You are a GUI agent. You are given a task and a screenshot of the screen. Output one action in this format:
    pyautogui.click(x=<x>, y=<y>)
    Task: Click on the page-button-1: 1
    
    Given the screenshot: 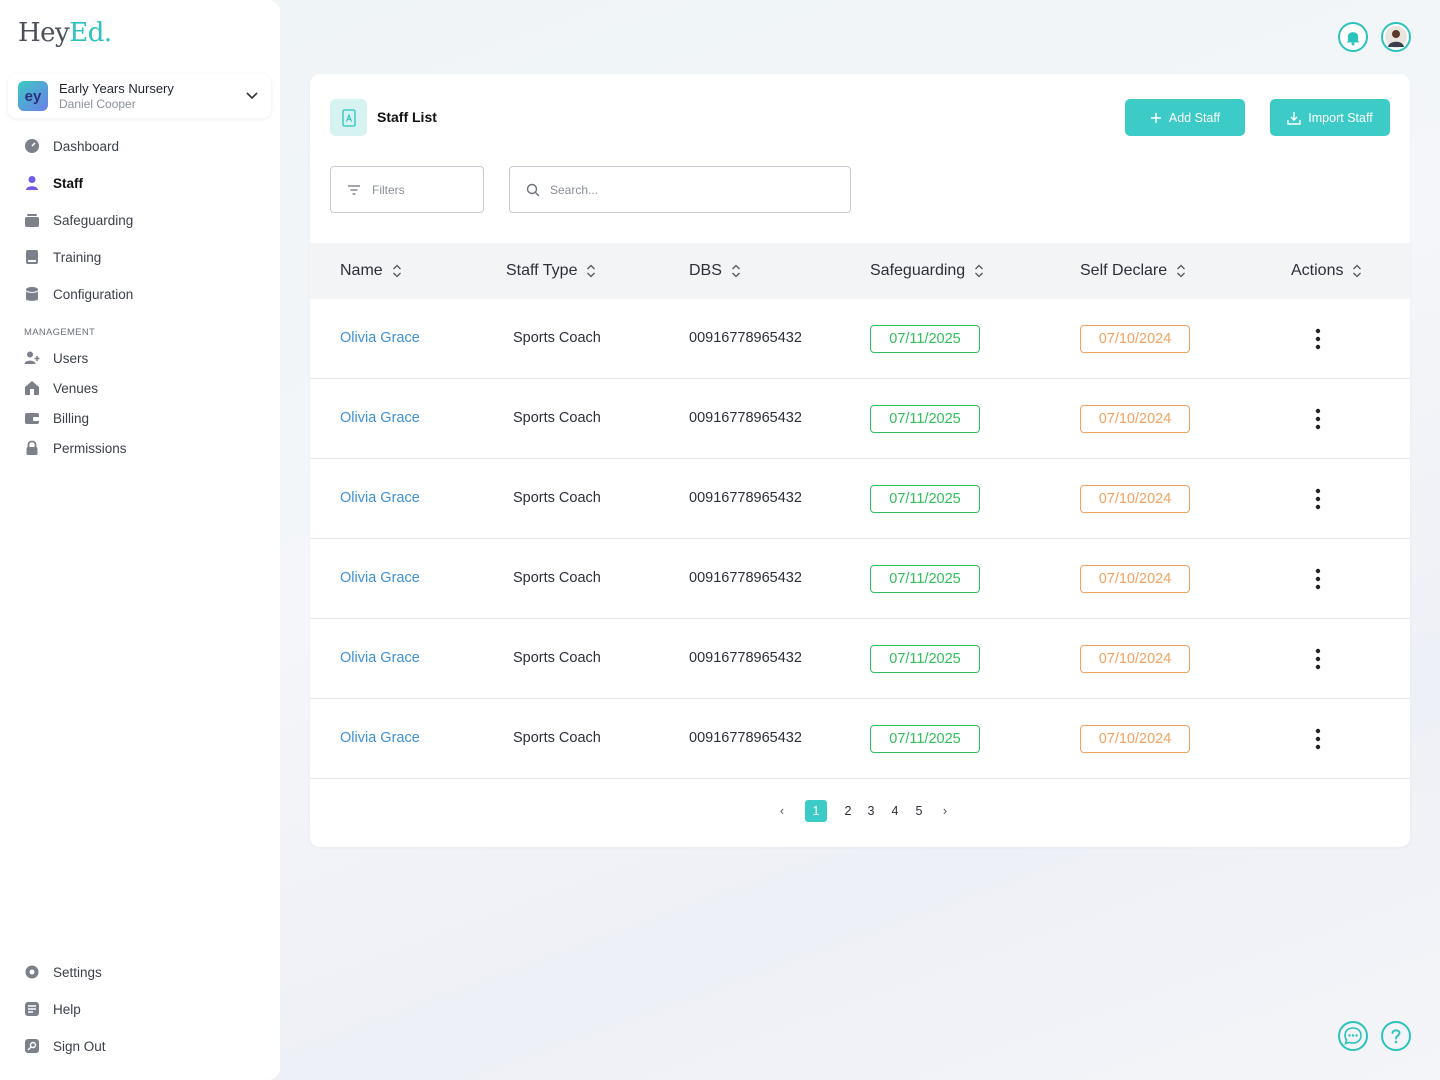 What is the action you would take?
    pyautogui.click(x=816, y=811)
    